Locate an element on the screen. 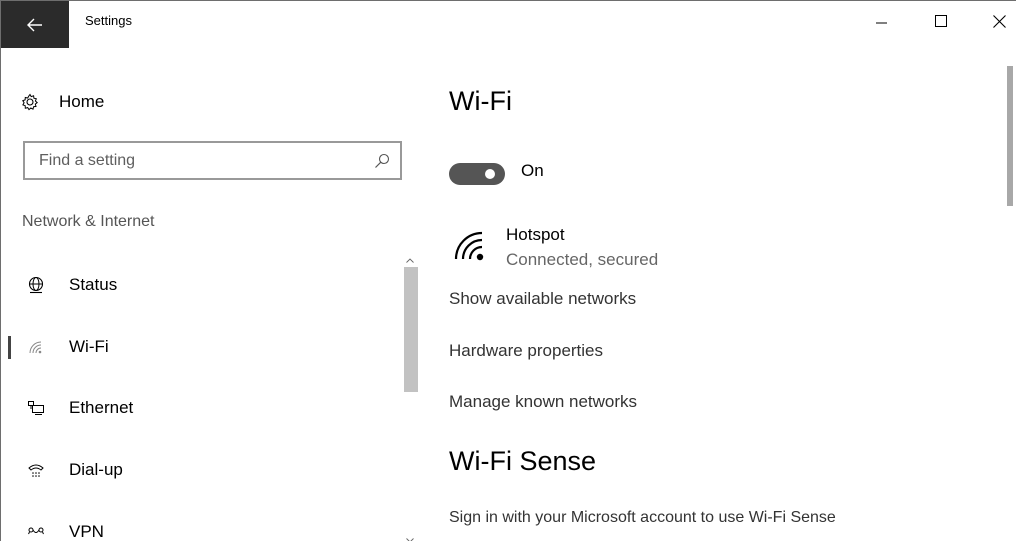 The image size is (1016, 541). hardware-properties-link: Hardware properties is located at coordinates (526, 351).